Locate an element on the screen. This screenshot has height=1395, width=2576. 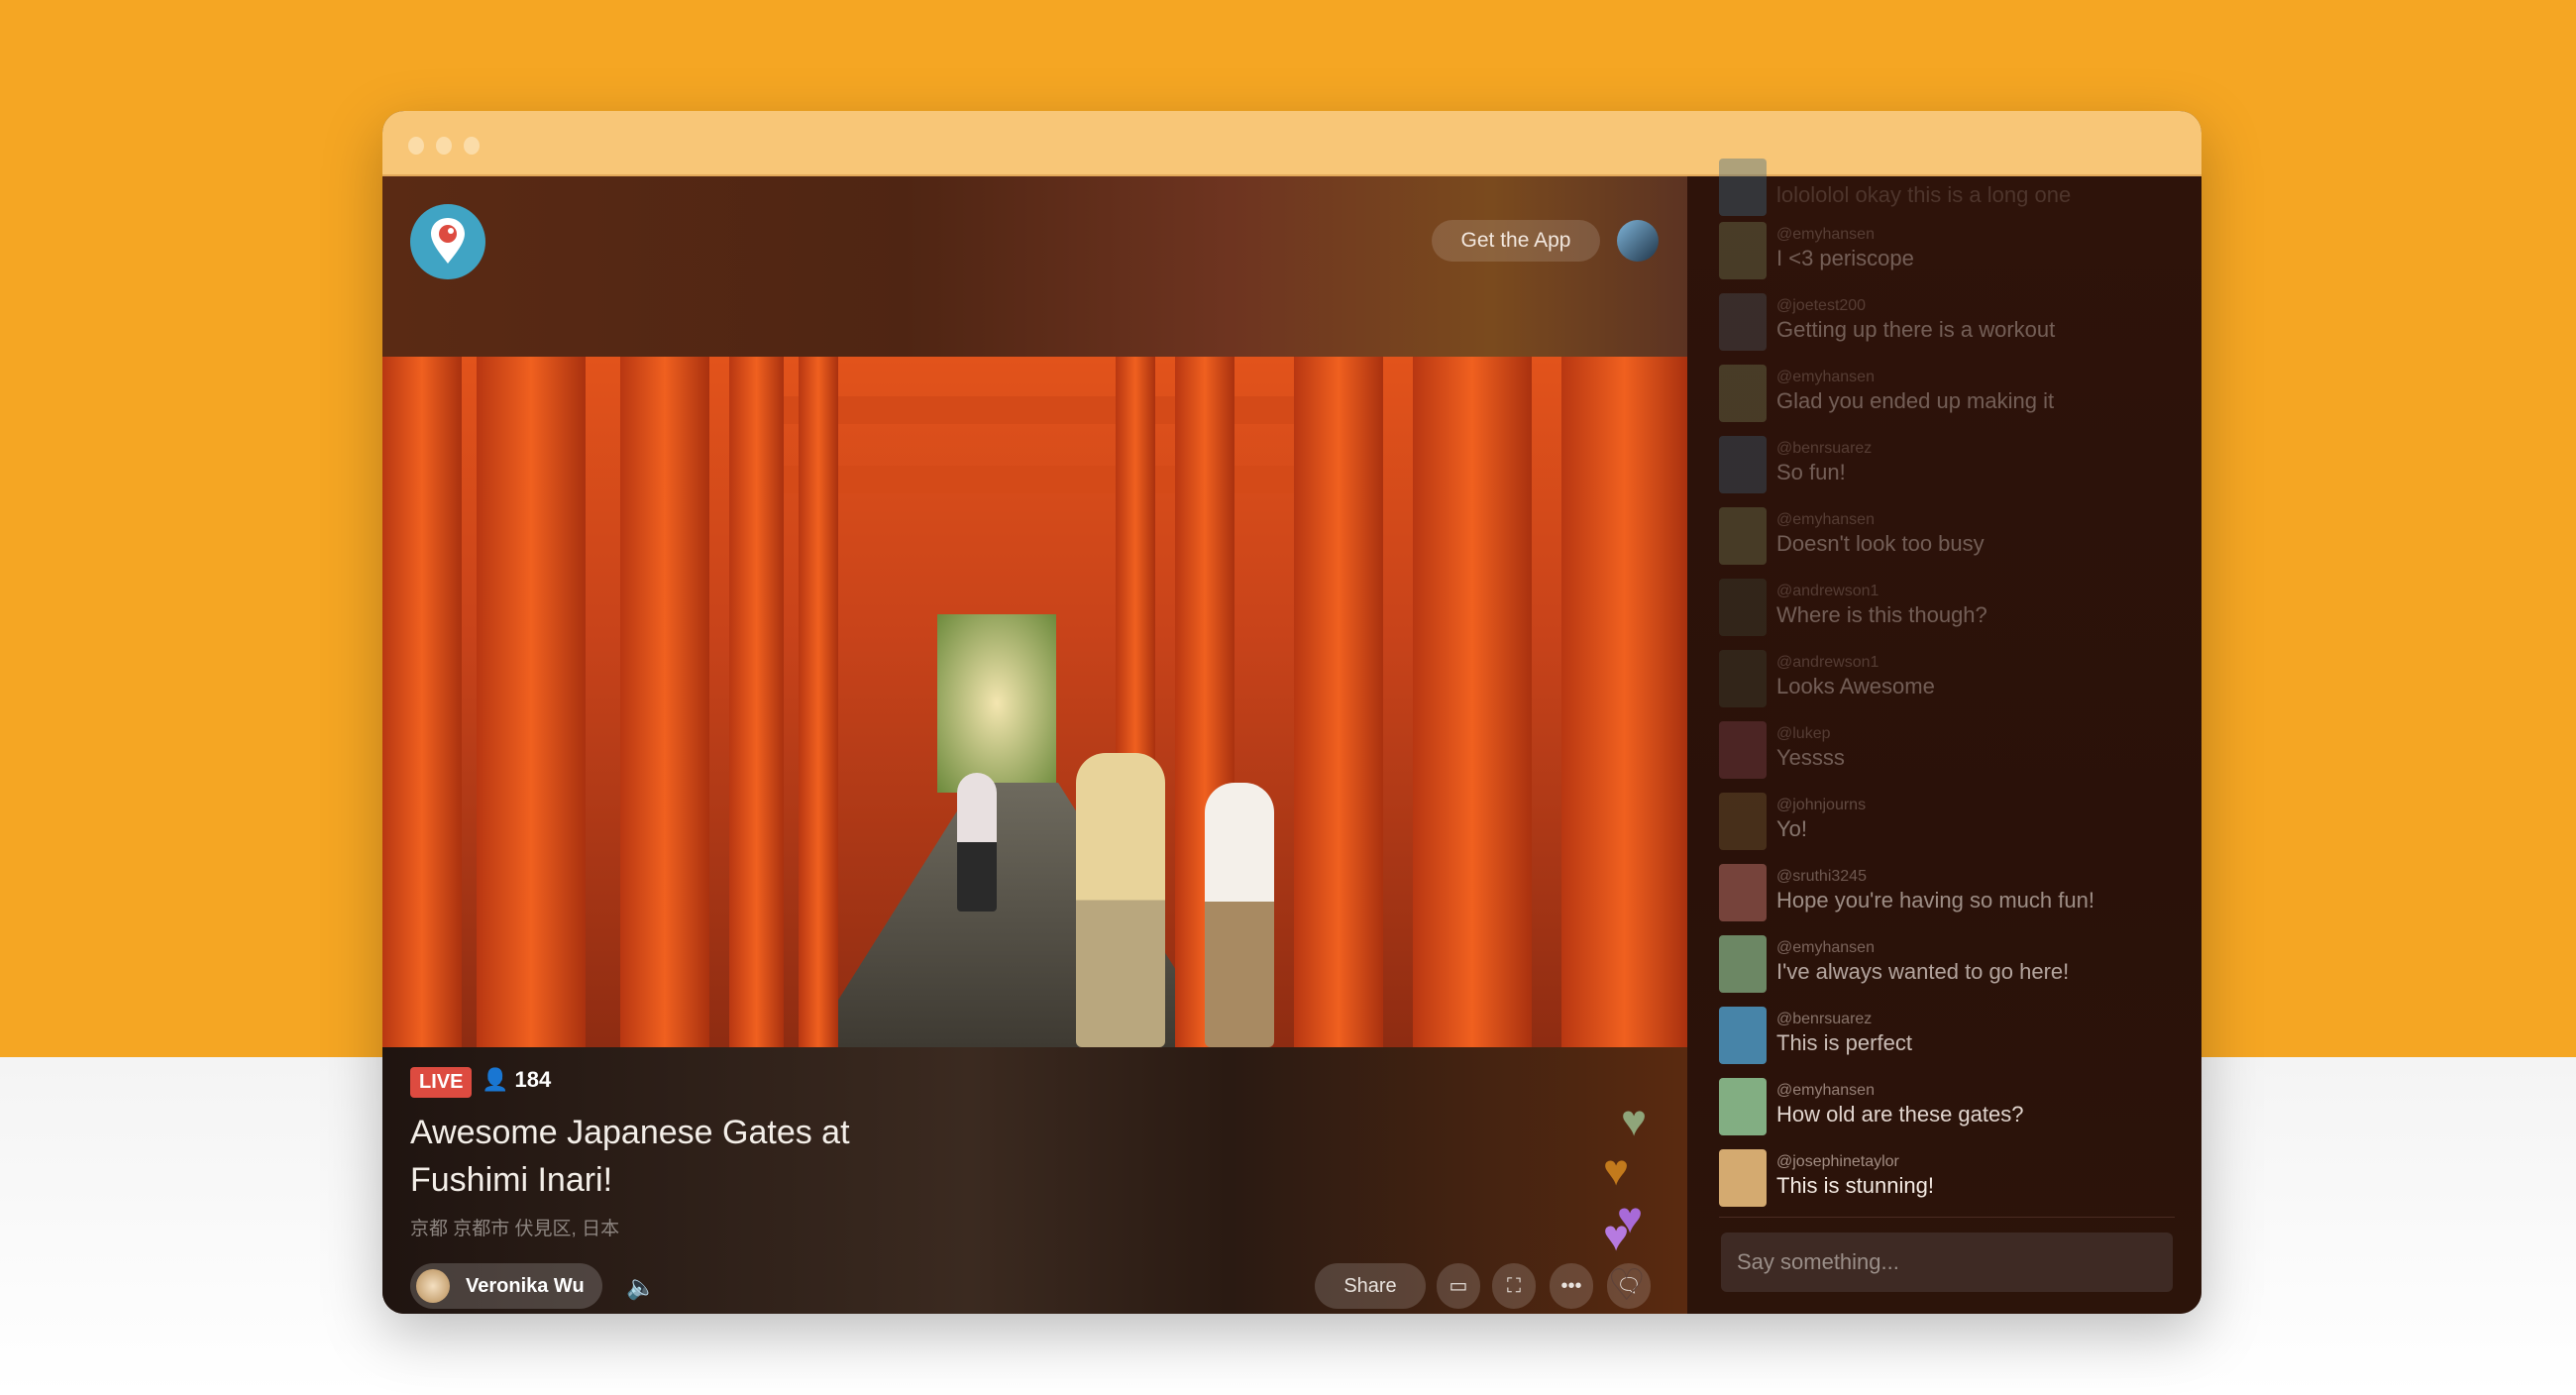
chat-message-text: Yo! is located at coordinates (1792, 829).